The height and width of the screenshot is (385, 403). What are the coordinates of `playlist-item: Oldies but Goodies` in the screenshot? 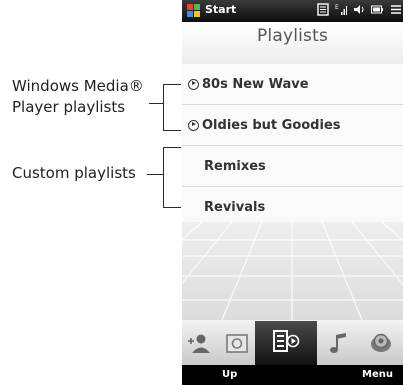 It's located at (292, 125).